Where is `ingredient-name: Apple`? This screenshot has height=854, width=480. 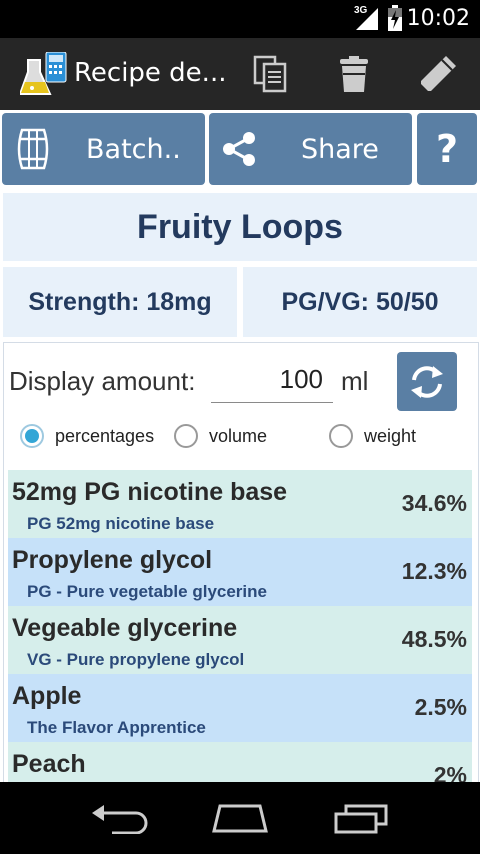
ingredient-name: Apple is located at coordinates (47, 696).